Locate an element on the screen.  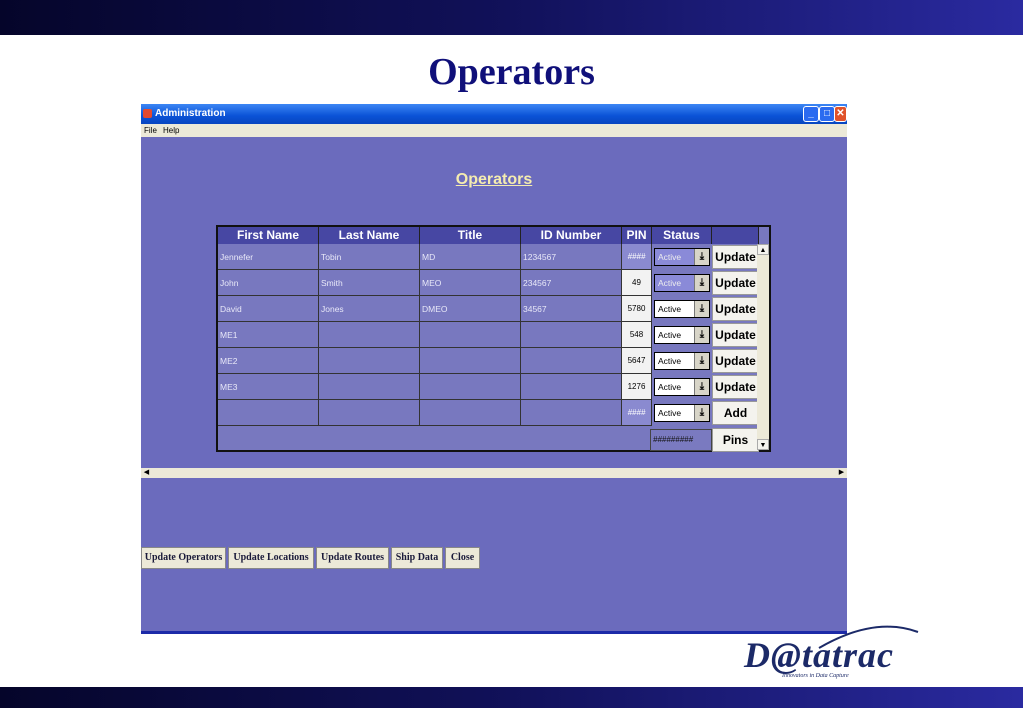
horizontal-scrollbar: ◀ ▶ is located at coordinates (494, 473).